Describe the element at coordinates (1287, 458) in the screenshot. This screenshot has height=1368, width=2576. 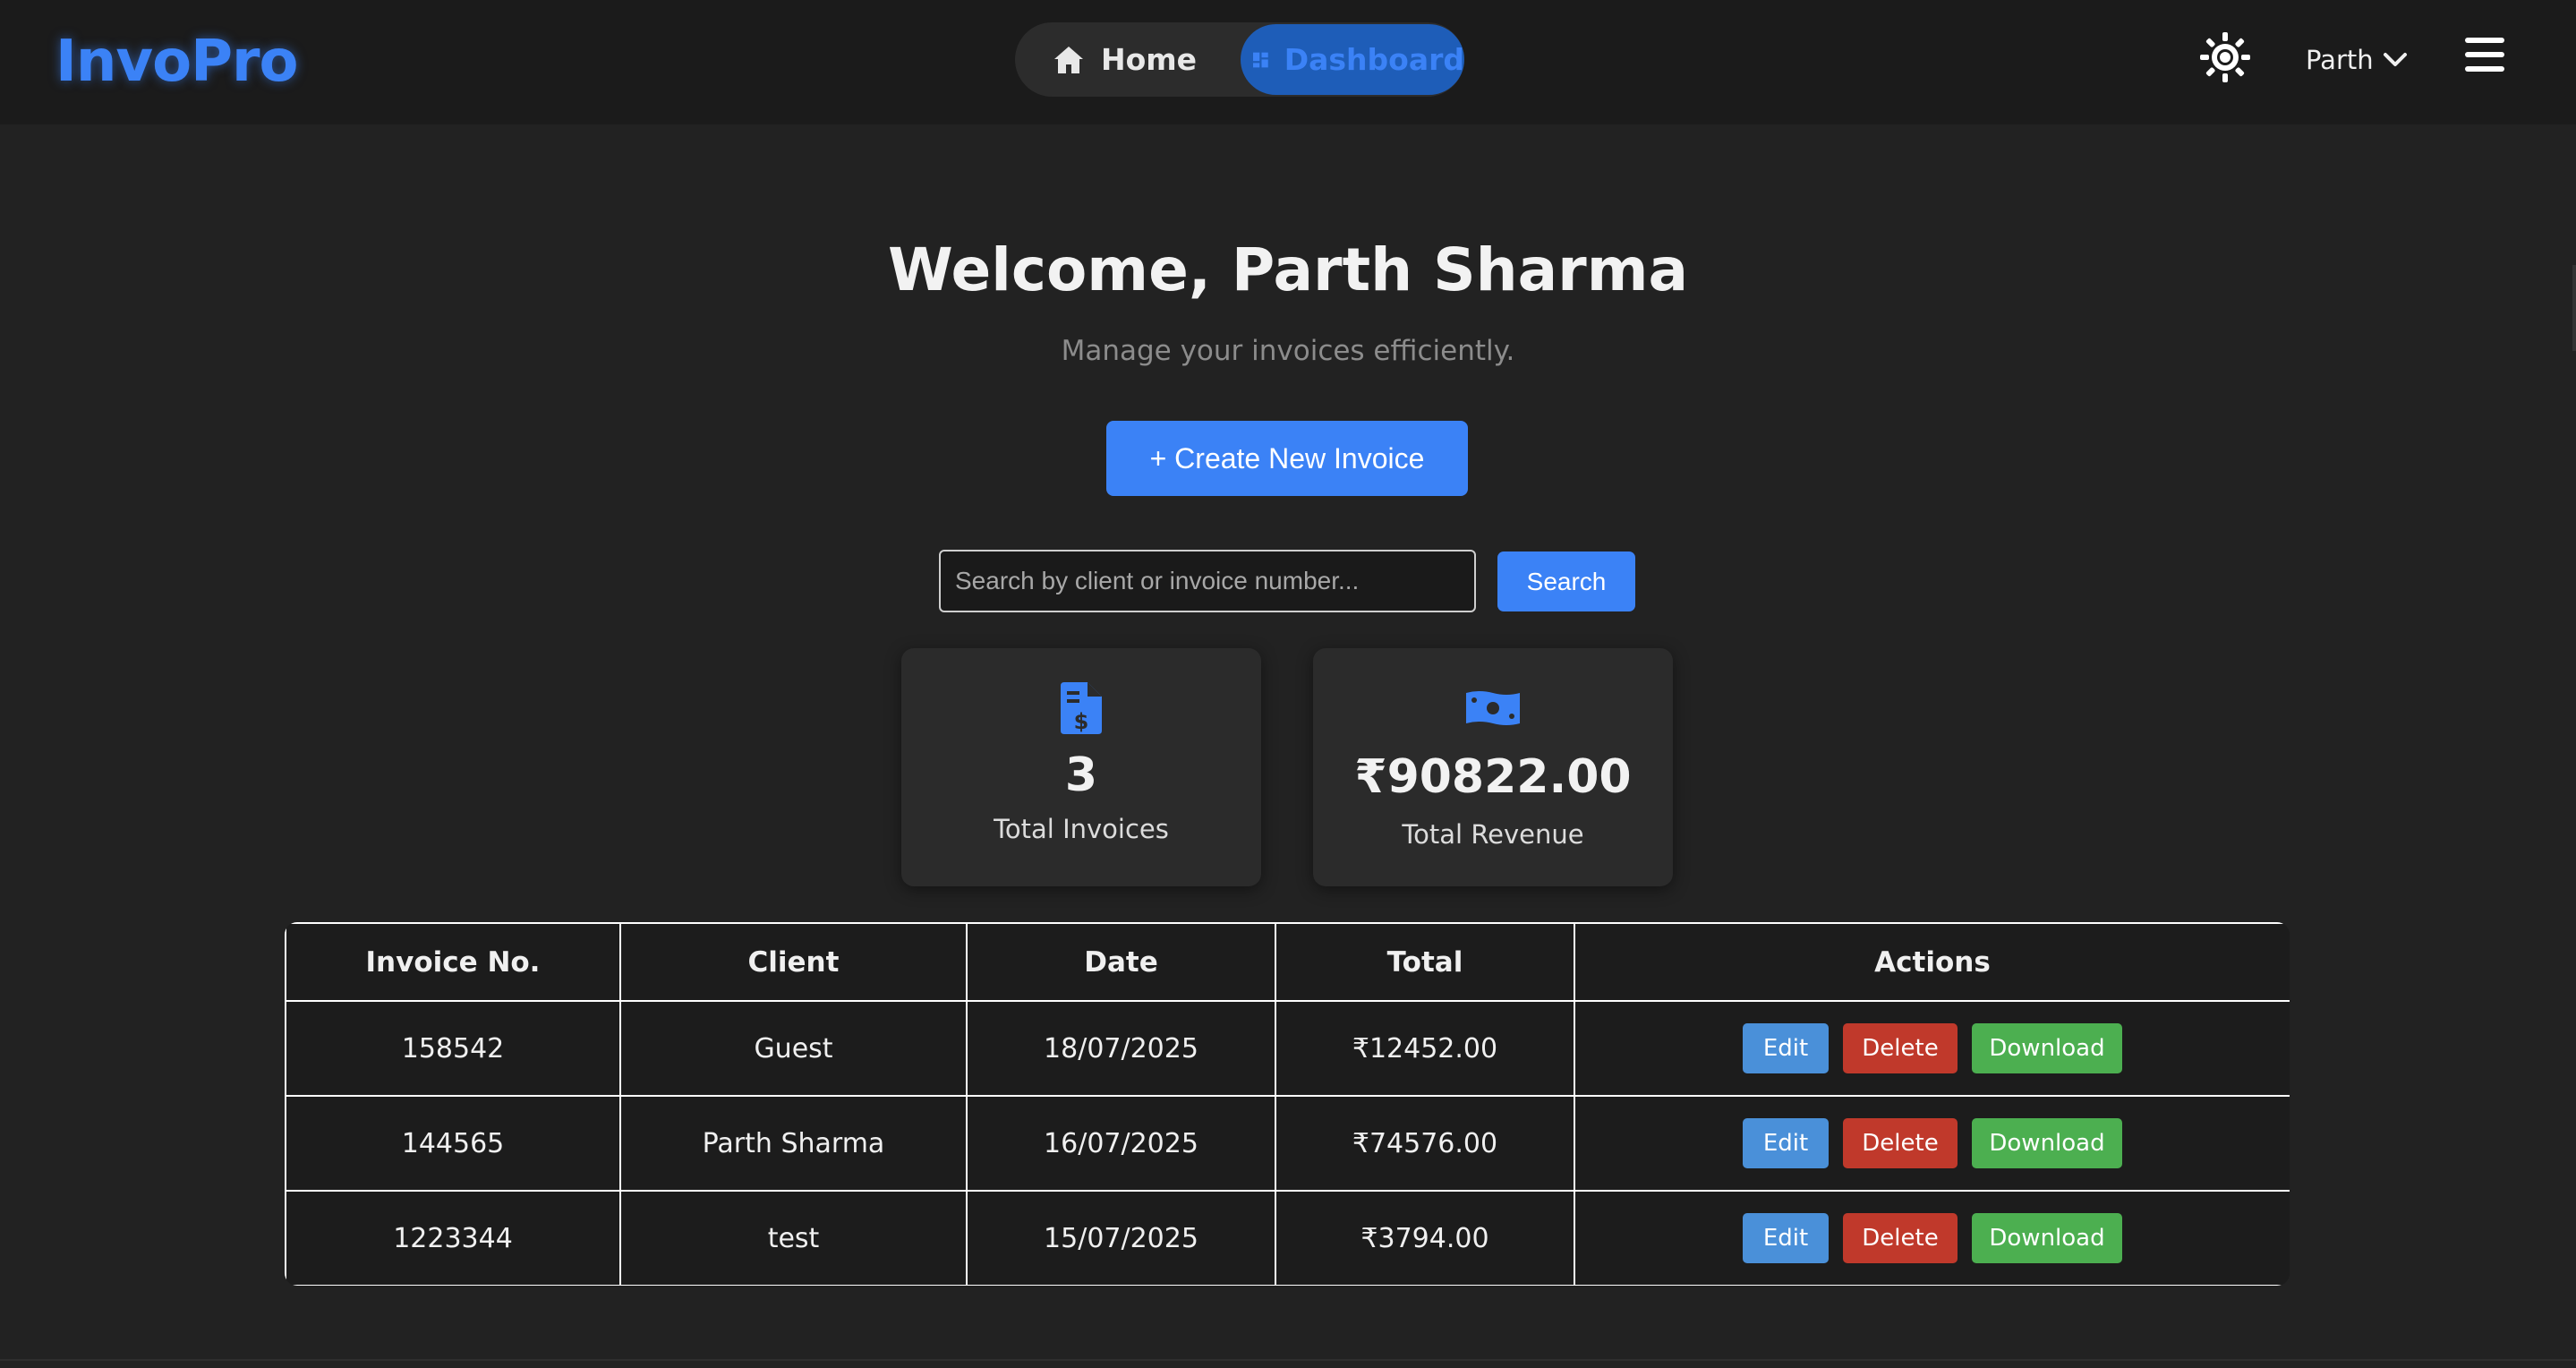
I see `create-invoice-button: + Create New Invoice` at that location.